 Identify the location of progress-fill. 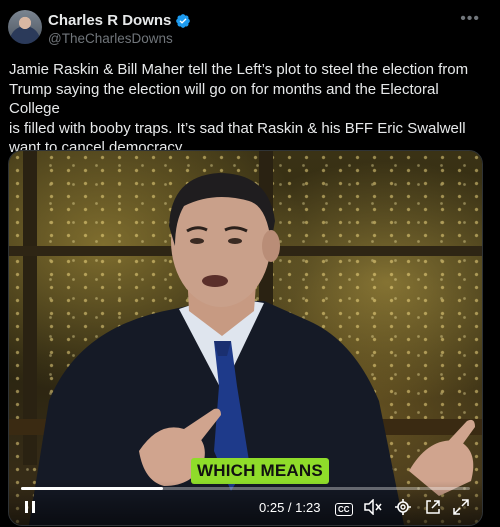
(92, 488).